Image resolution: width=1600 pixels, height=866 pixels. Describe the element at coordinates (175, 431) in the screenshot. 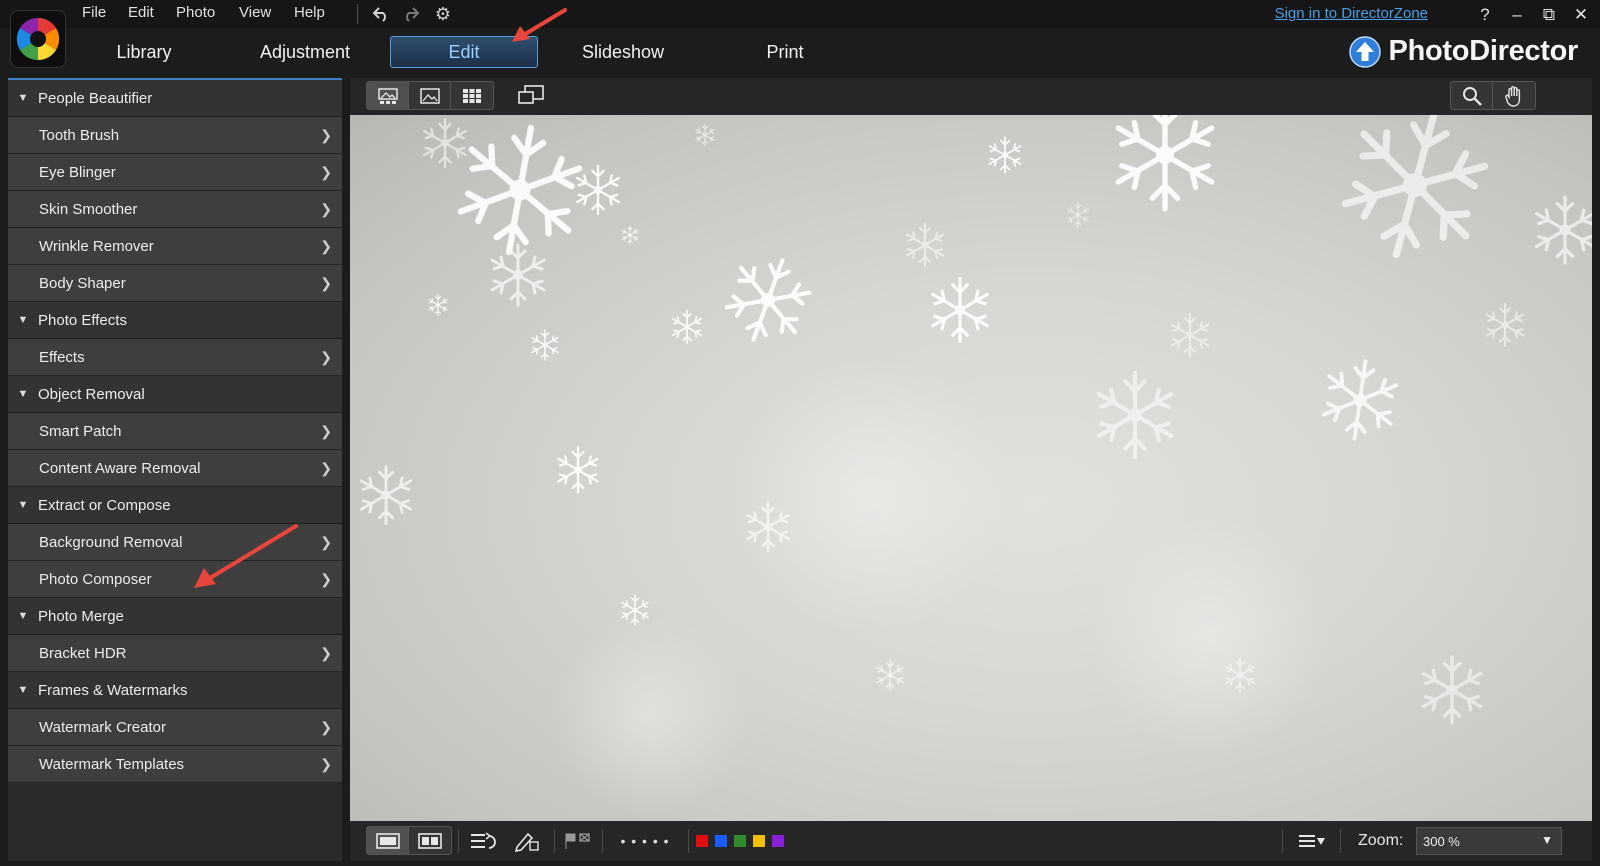

I see `tool-smart-patch: Smart Patch ❯` at that location.